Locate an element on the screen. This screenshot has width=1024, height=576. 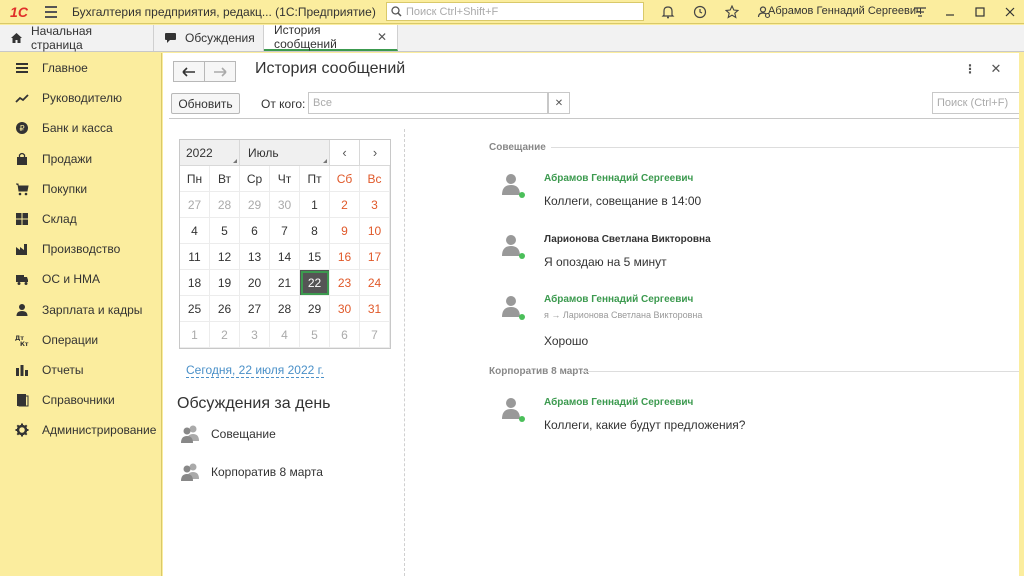
next-month-button: › is located at coordinates (375, 152).